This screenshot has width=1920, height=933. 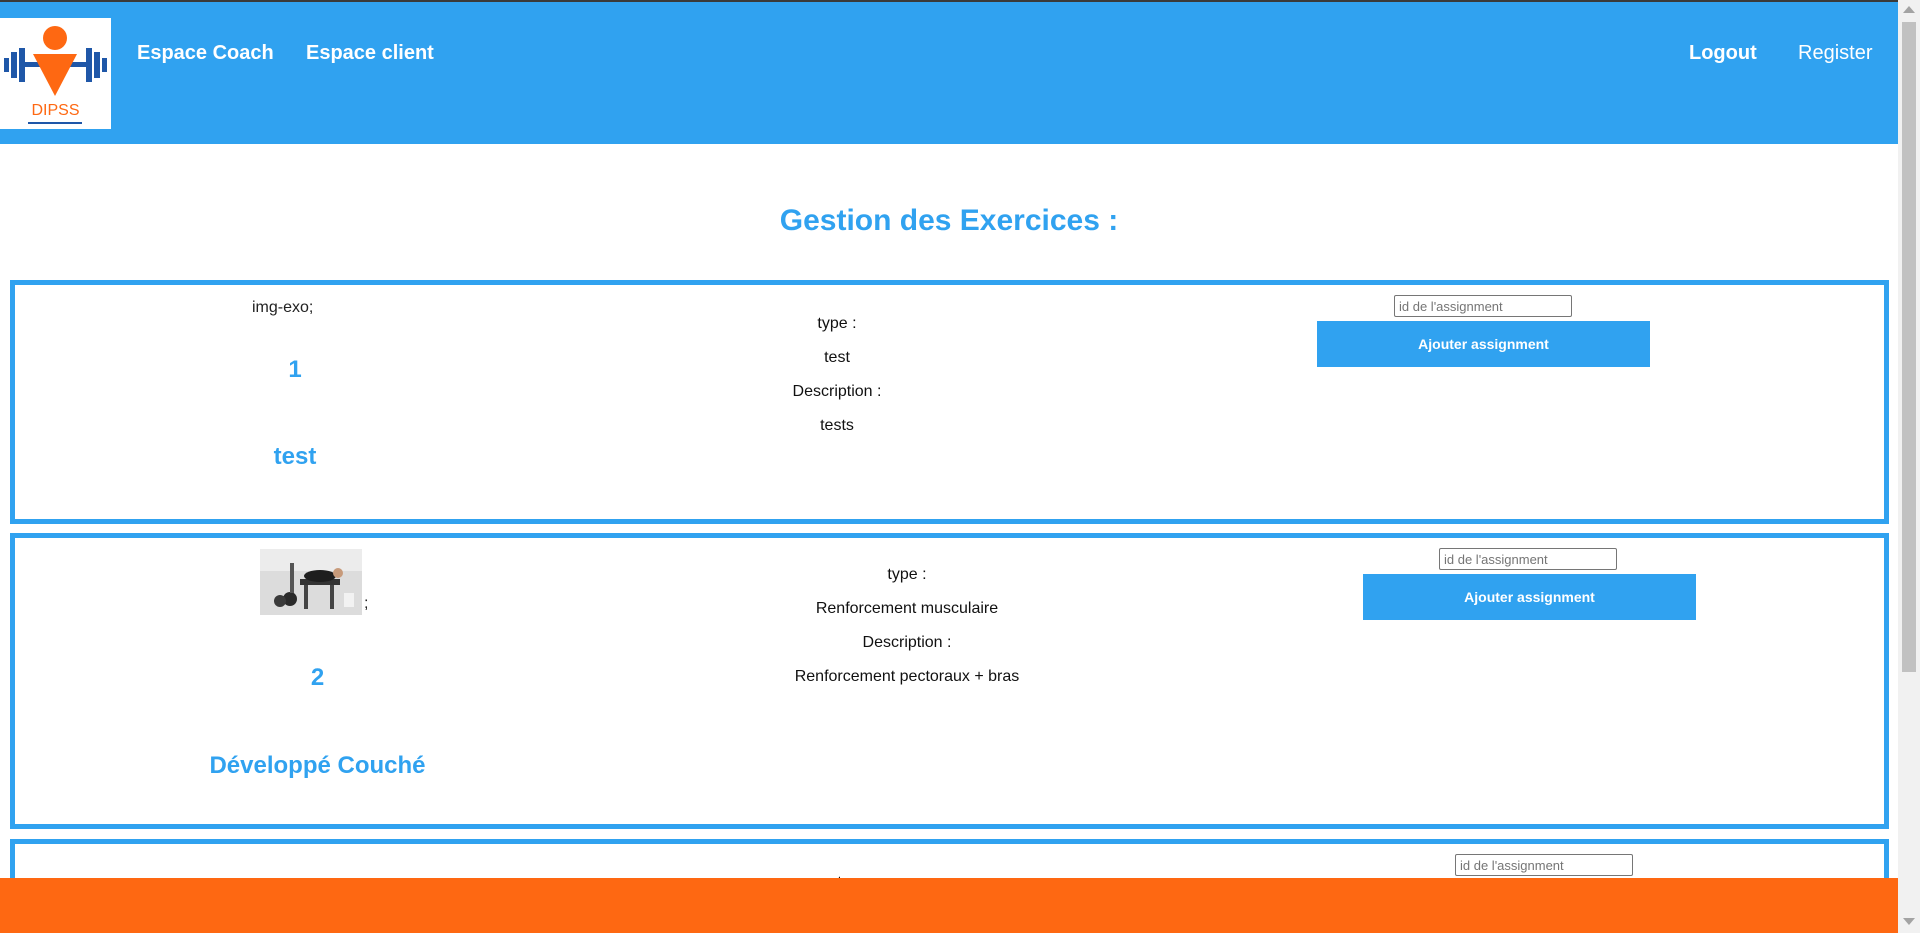 I want to click on exercise-details: type : test Description : tests, so click(x=837, y=375).